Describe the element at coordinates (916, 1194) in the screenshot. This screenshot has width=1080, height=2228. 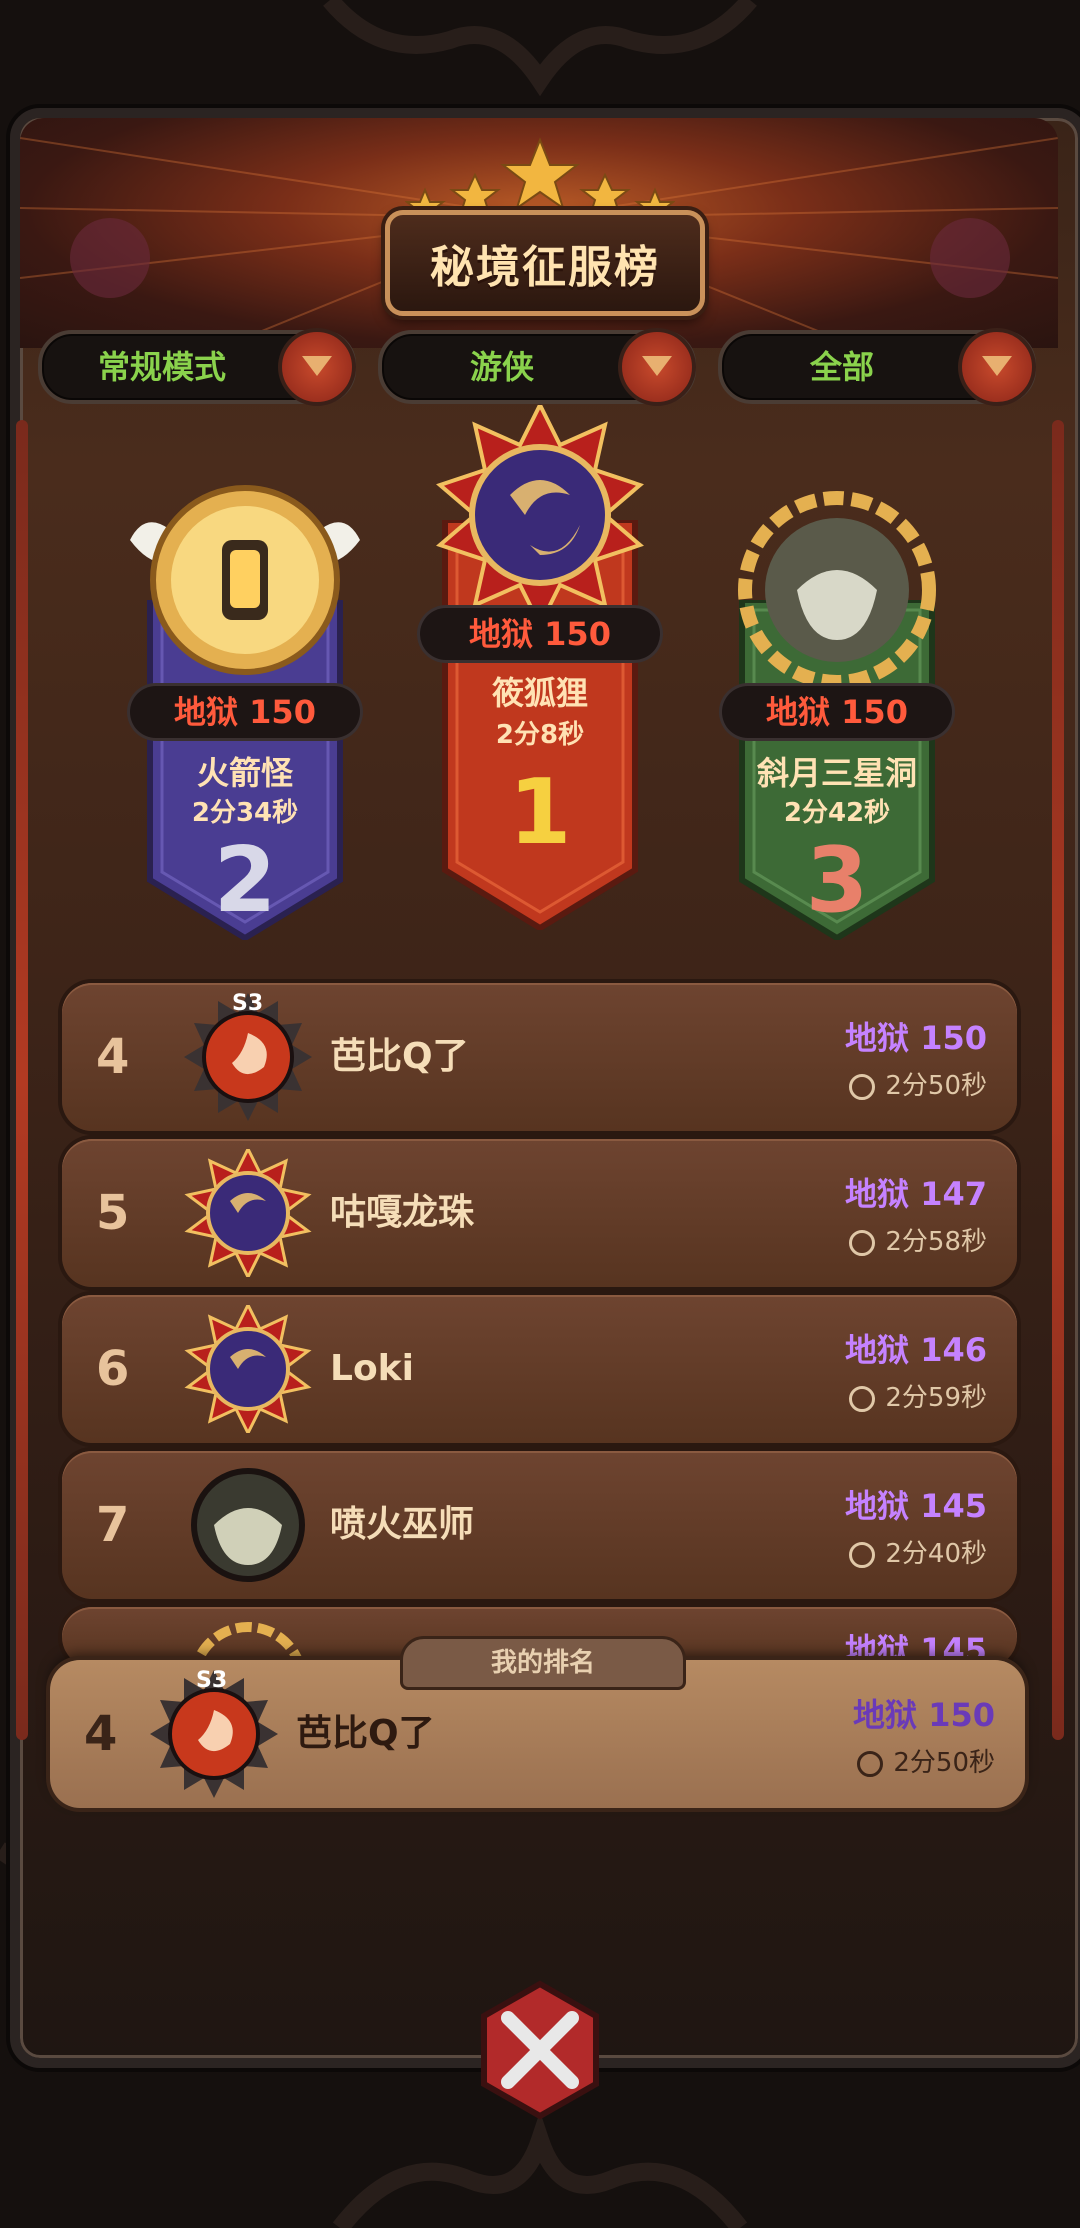
I see `difficulty-score: 地狱 147` at that location.